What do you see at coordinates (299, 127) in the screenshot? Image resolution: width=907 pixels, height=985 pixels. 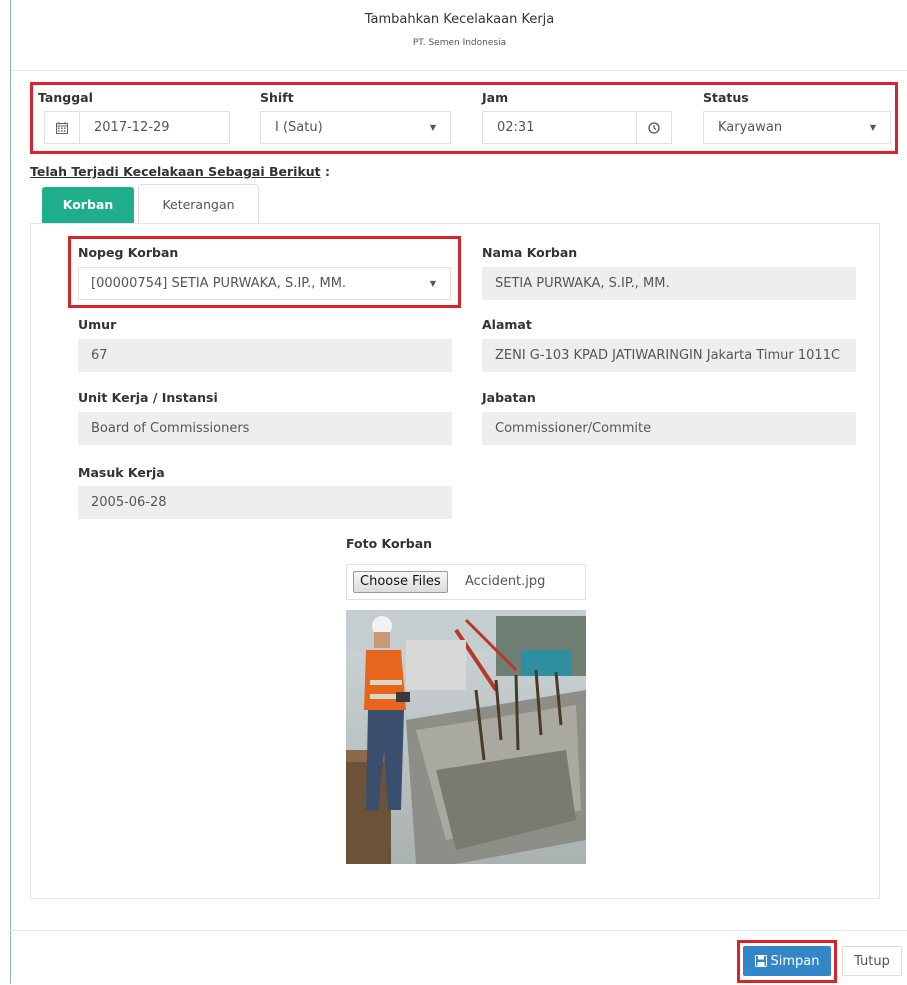 I see `shift-select-value: I (Satu)` at bounding box center [299, 127].